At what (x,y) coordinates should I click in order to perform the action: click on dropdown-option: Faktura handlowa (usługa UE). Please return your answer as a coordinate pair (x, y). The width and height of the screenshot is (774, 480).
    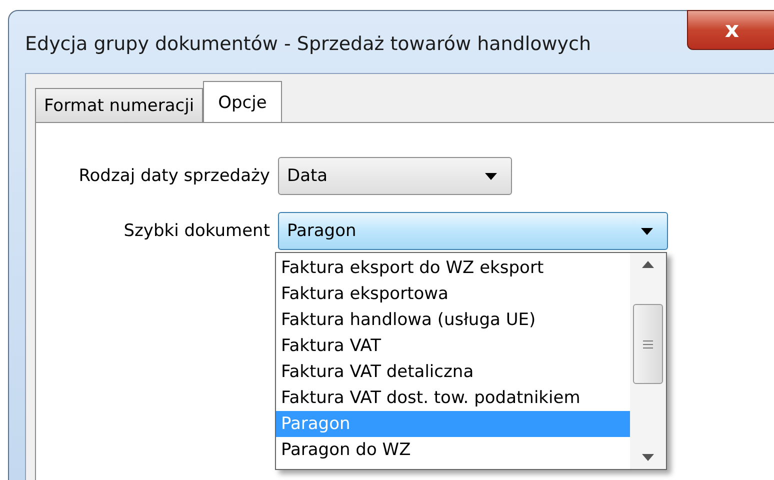
    Looking at the image, I should click on (453, 320).